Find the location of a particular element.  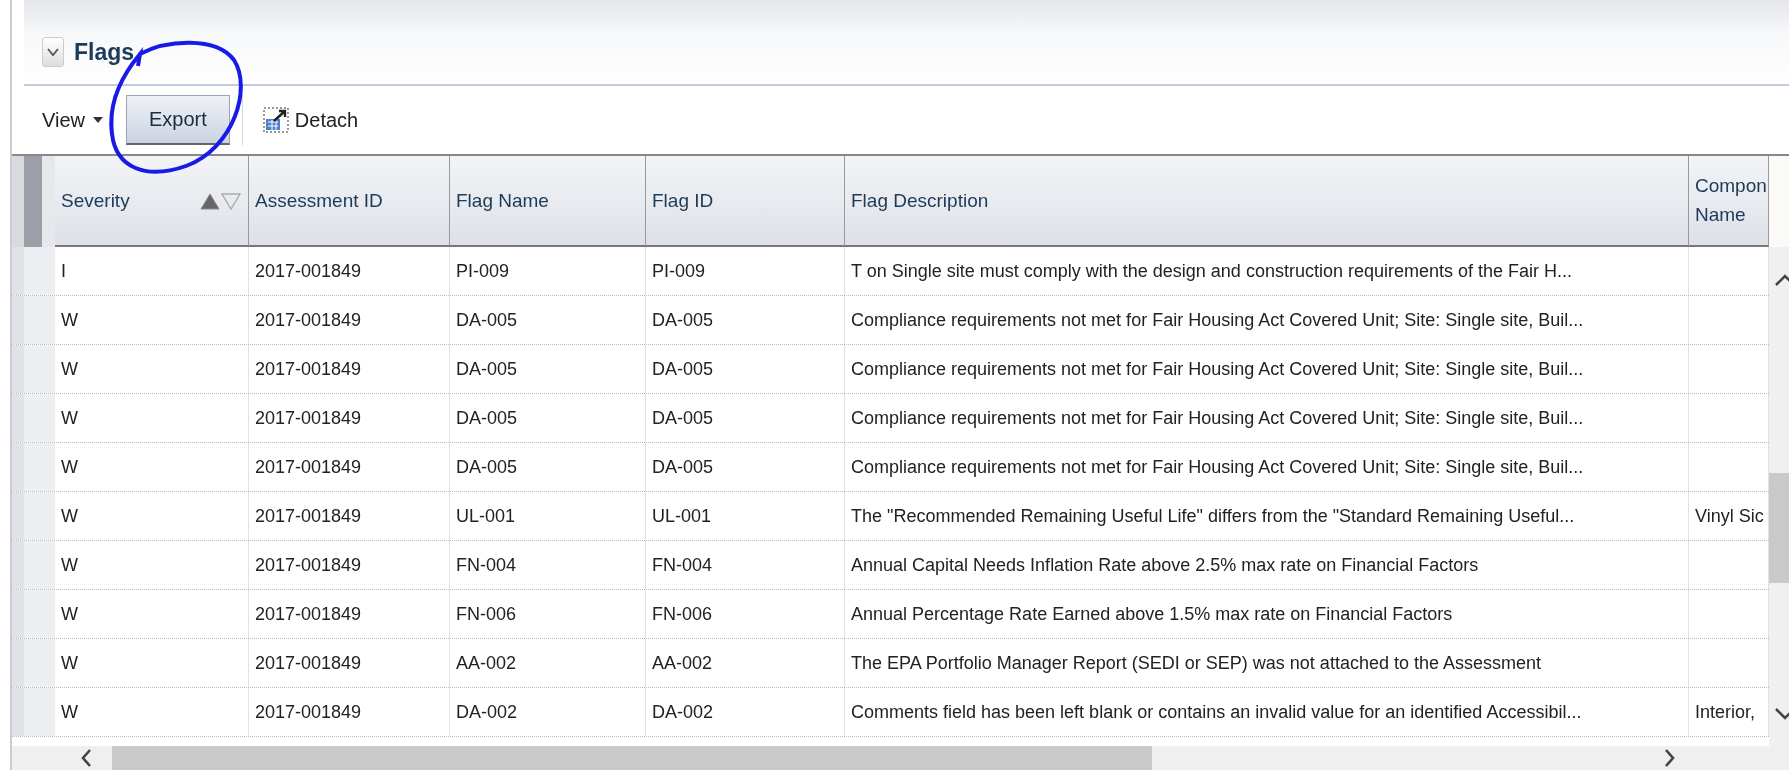

table-cell: Interior, is located at coordinates (1725, 712).